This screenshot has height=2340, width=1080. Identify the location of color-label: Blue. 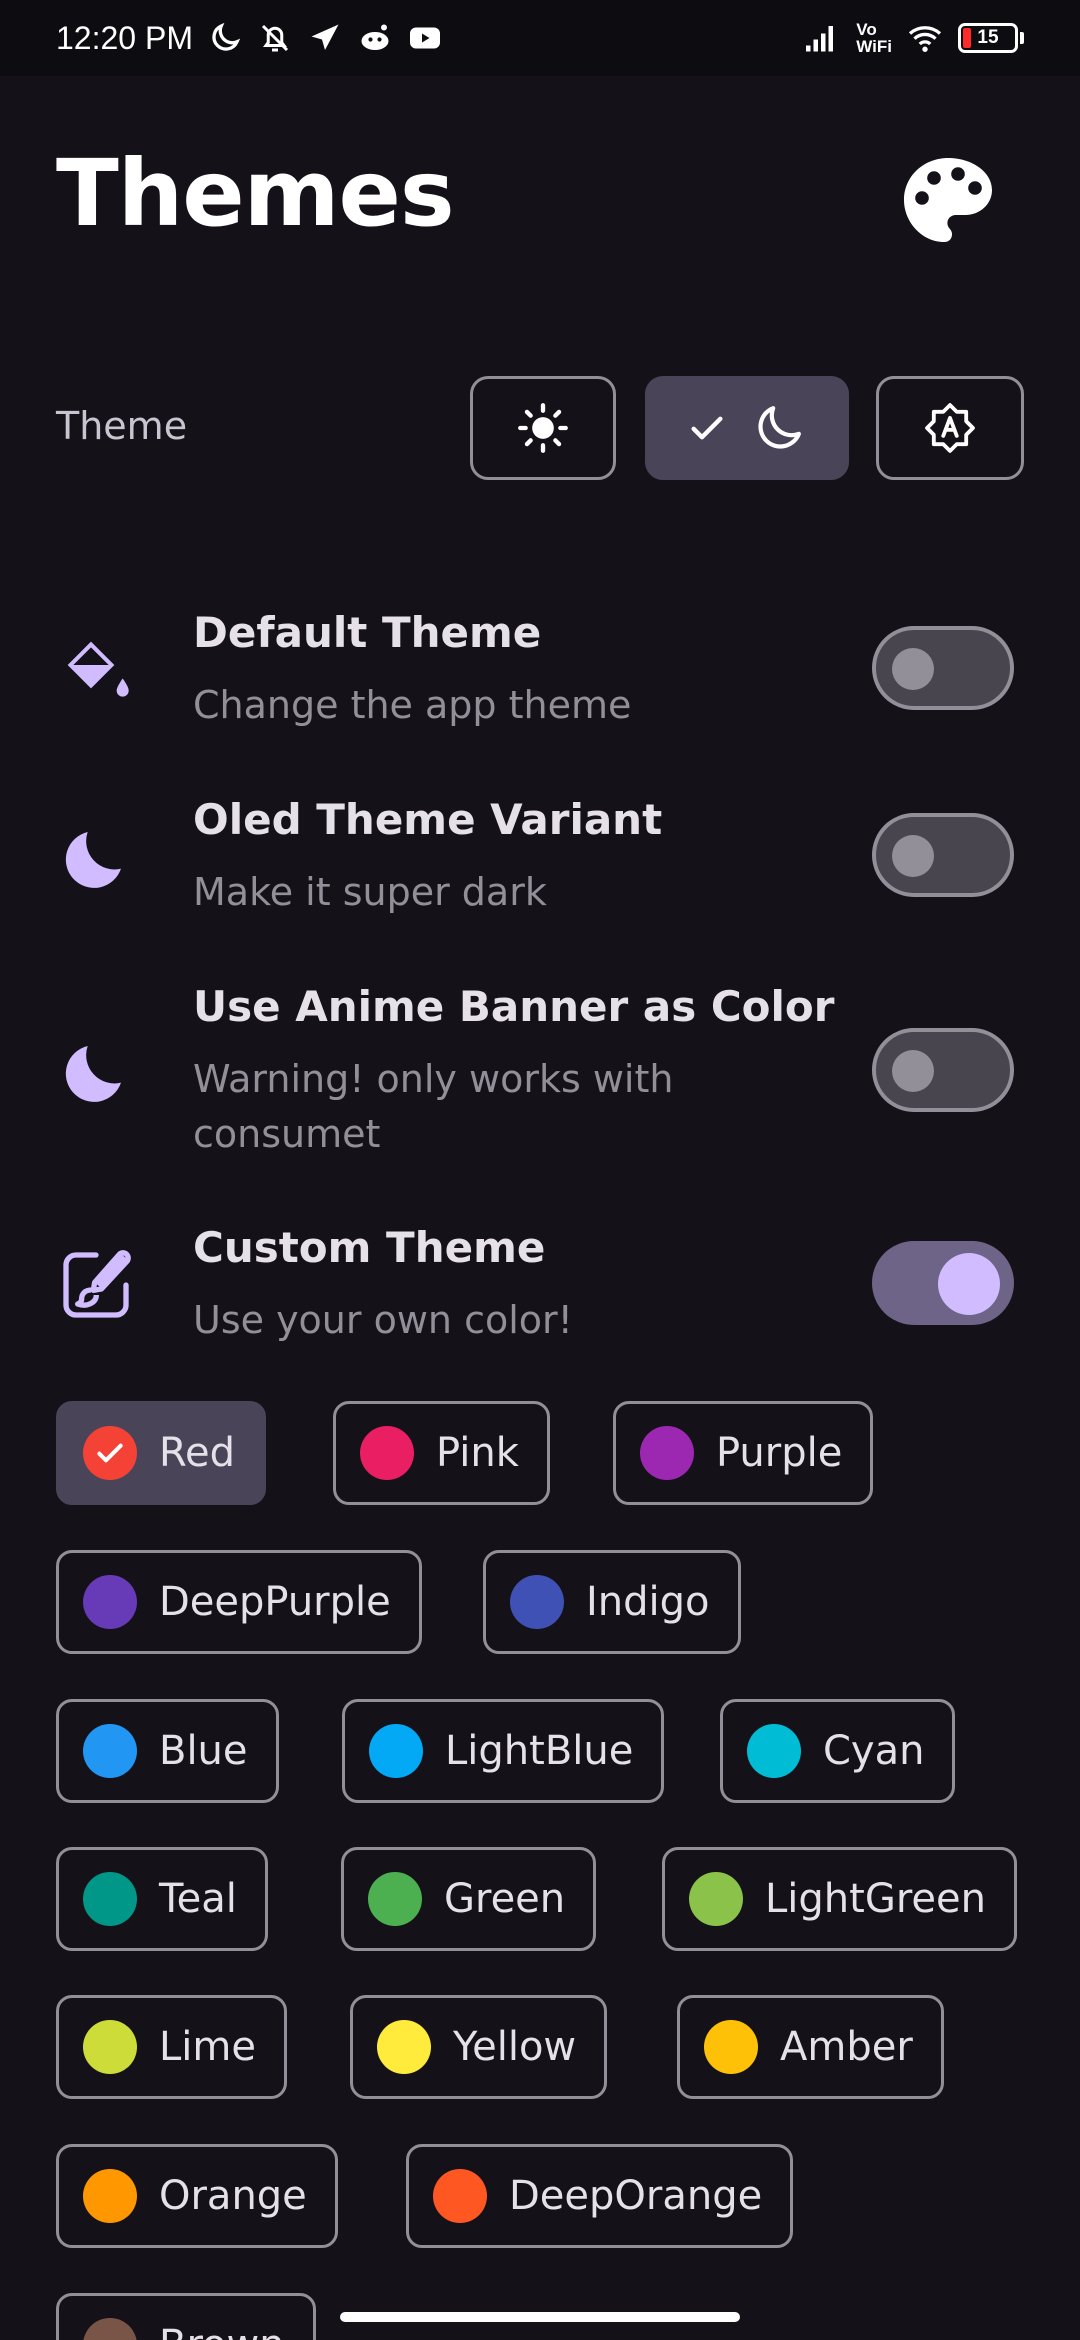
(203, 1751).